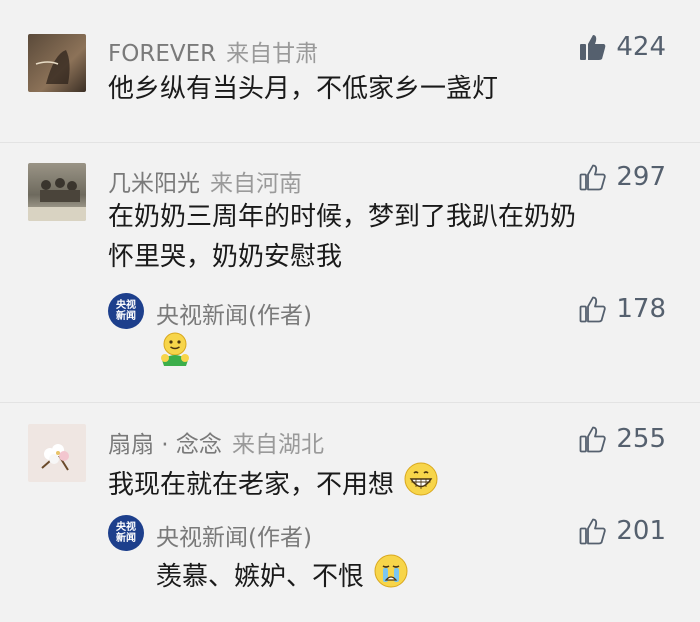 The width and height of the screenshot is (700, 622). I want to click on comment-meta: 几米阳光 来自河南, so click(205, 181).